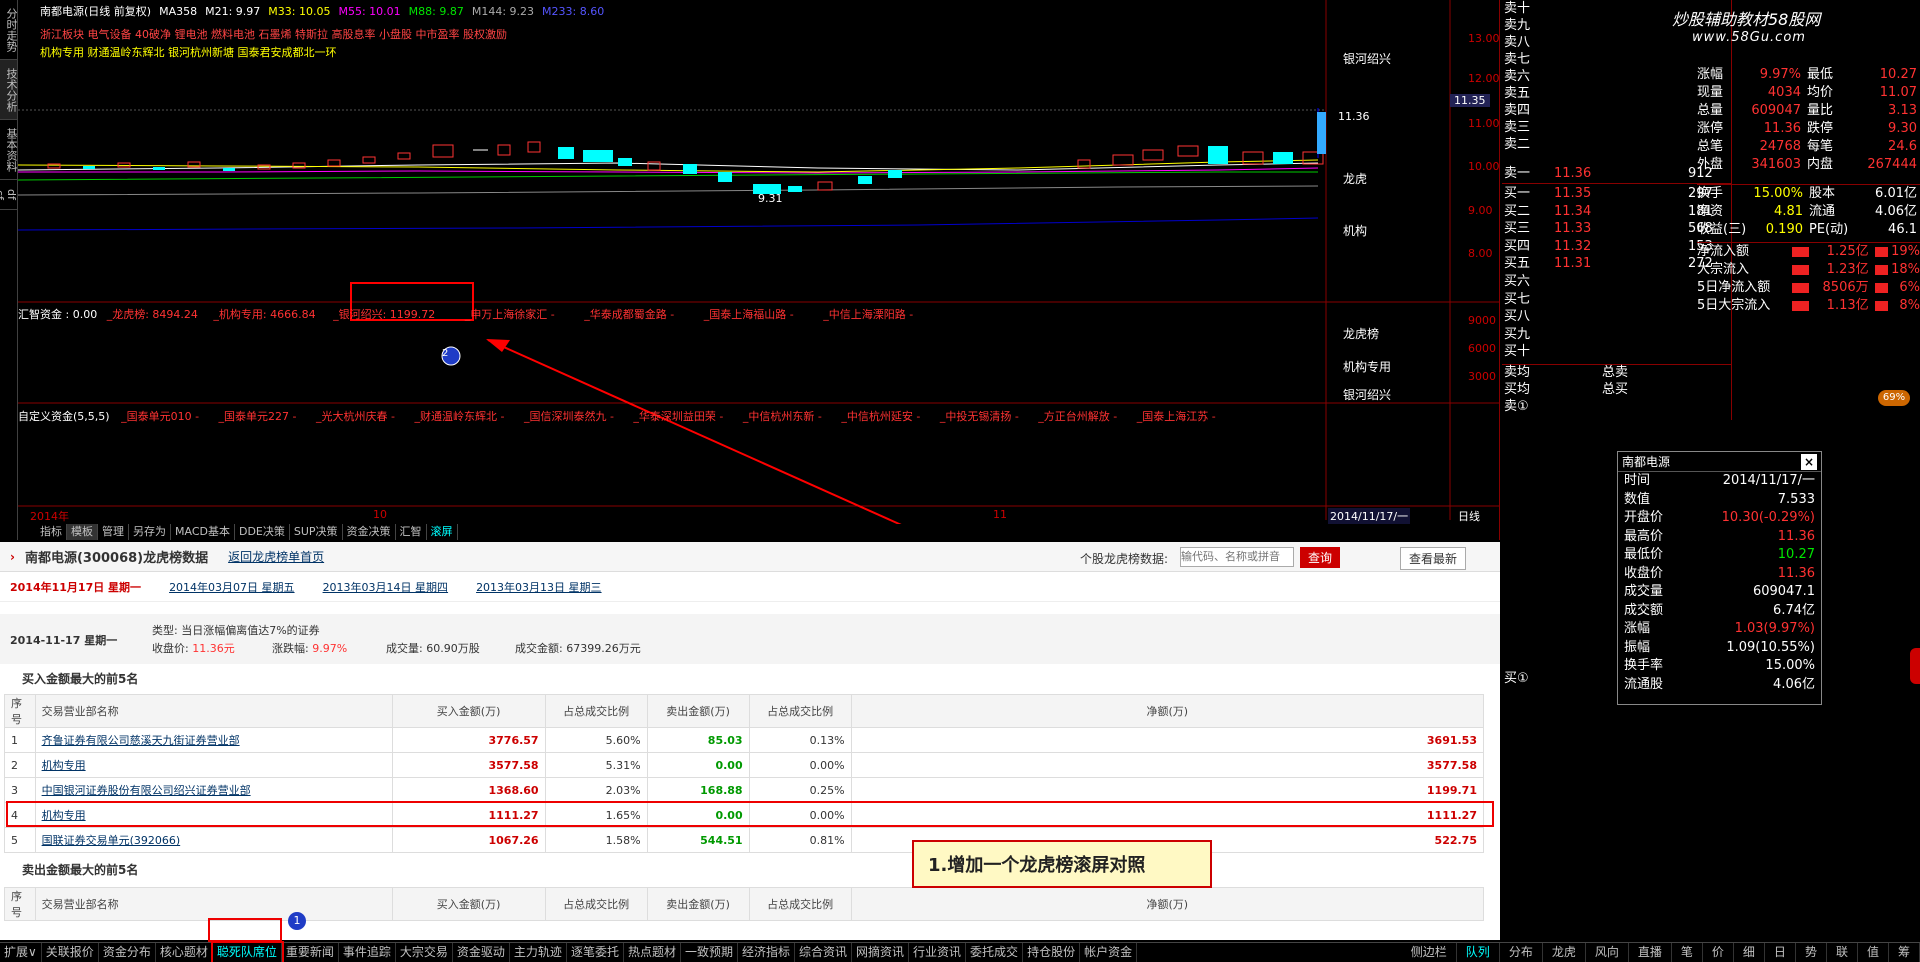  What do you see at coordinates (9, 195) in the screenshot?
I see `tab-dfcf: df cf` at bounding box center [9, 195].